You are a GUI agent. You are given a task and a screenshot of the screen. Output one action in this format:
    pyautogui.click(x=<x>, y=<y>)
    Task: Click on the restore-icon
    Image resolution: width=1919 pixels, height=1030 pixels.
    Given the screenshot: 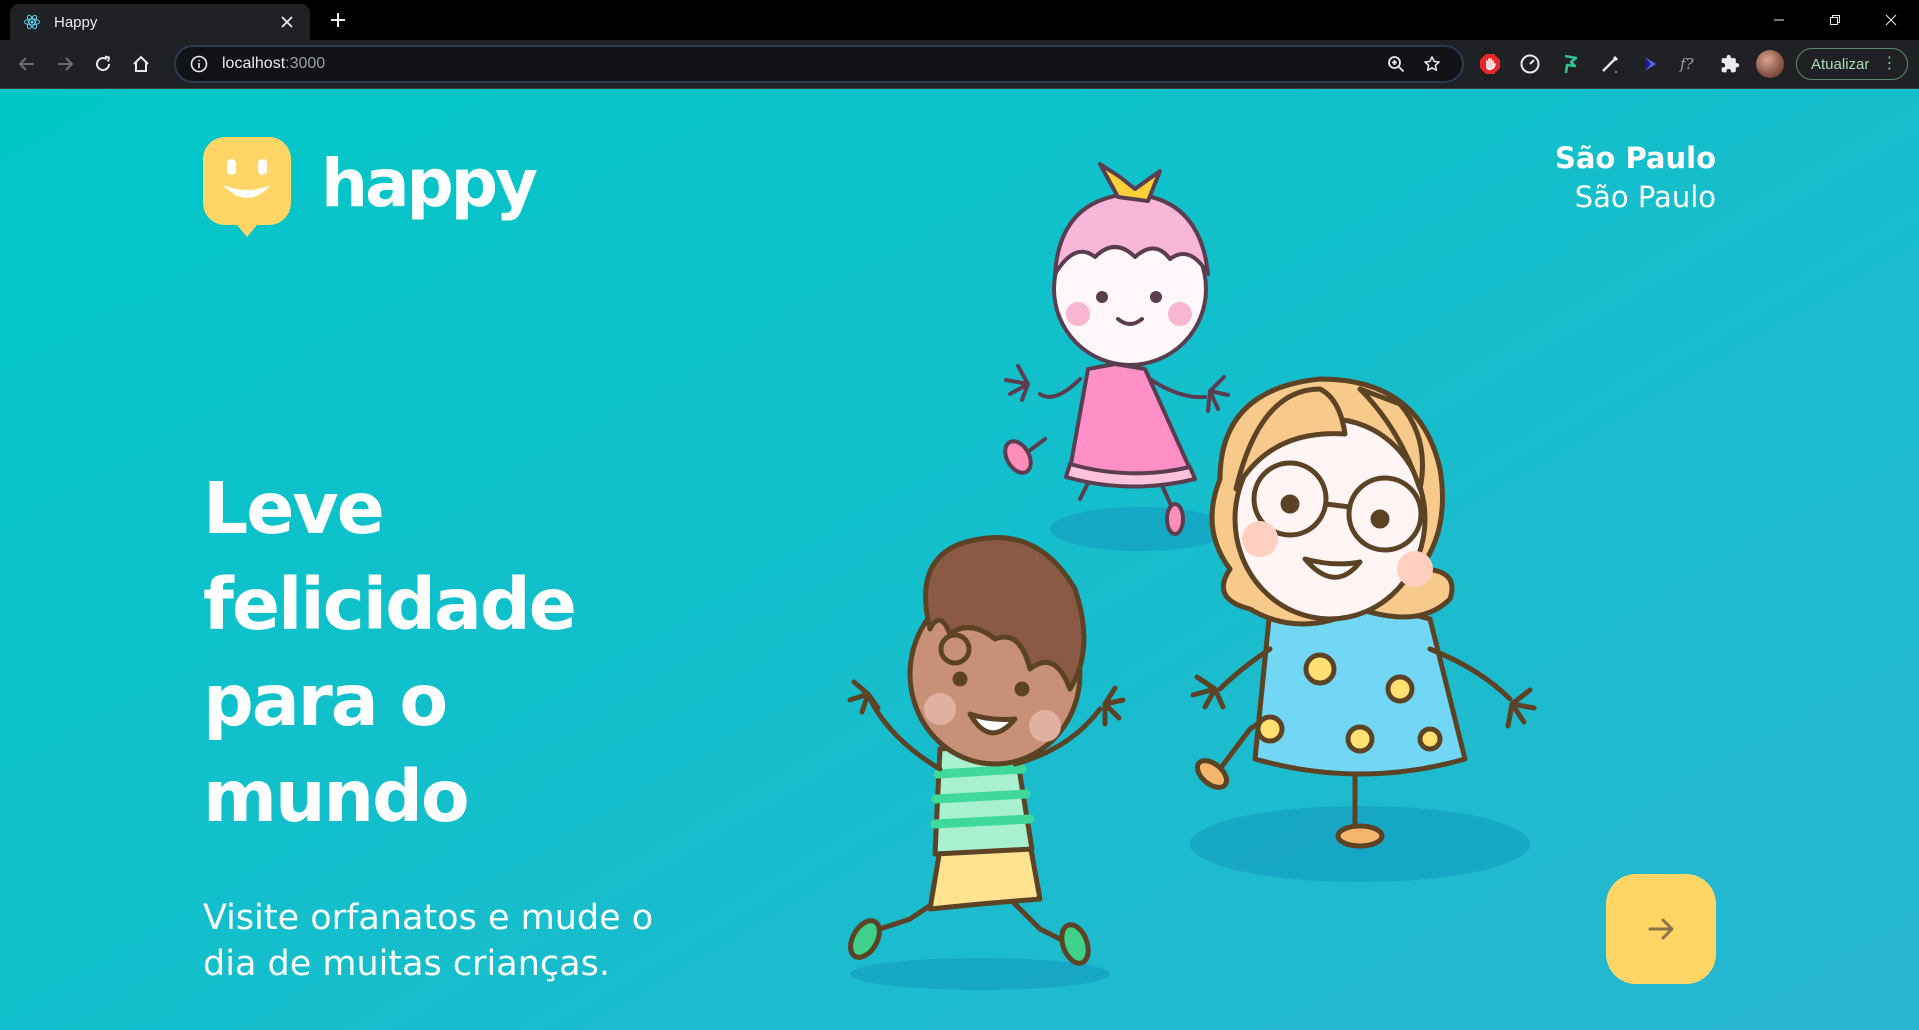 What is the action you would take?
    pyautogui.click(x=1835, y=20)
    